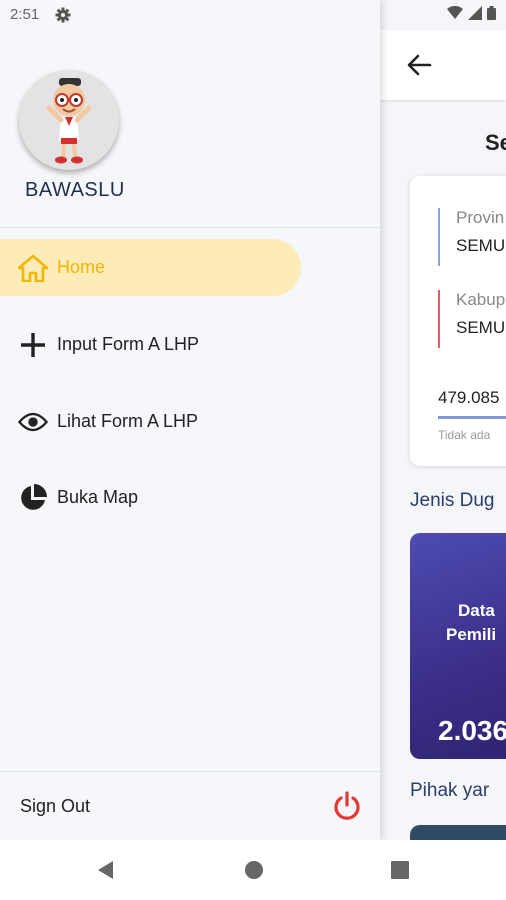 Image resolution: width=506 pixels, height=900 pixels. I want to click on section-violation-type: Jenis Dug, so click(452, 500).